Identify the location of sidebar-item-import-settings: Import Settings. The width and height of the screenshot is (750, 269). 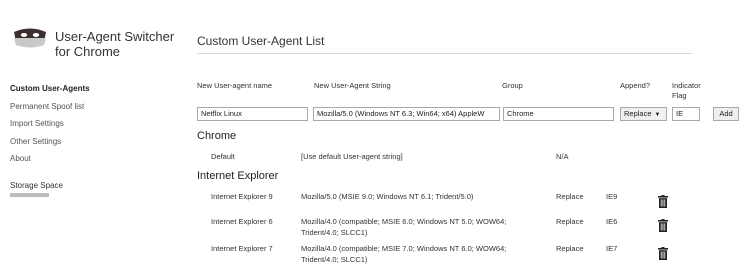
(90, 128).